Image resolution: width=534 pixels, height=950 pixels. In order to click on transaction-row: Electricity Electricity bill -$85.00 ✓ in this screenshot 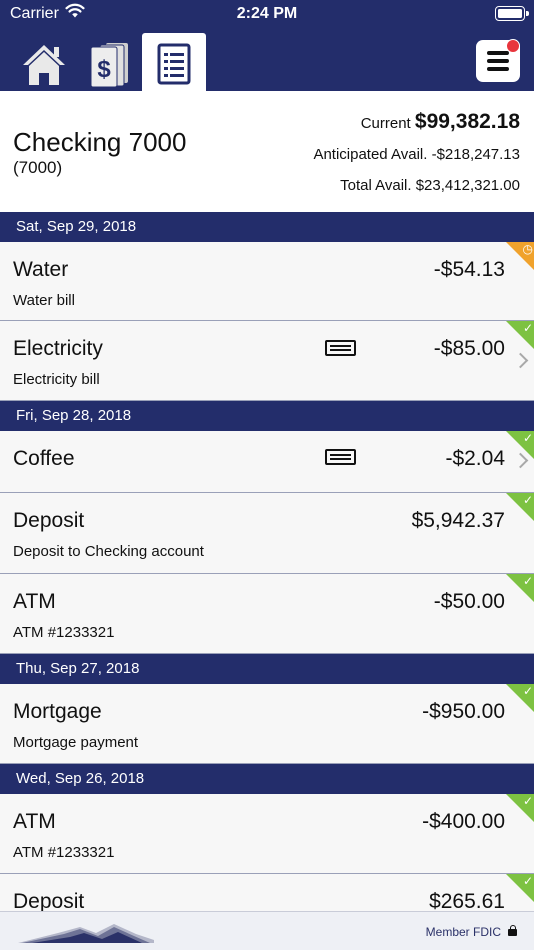, I will do `click(267, 361)`.